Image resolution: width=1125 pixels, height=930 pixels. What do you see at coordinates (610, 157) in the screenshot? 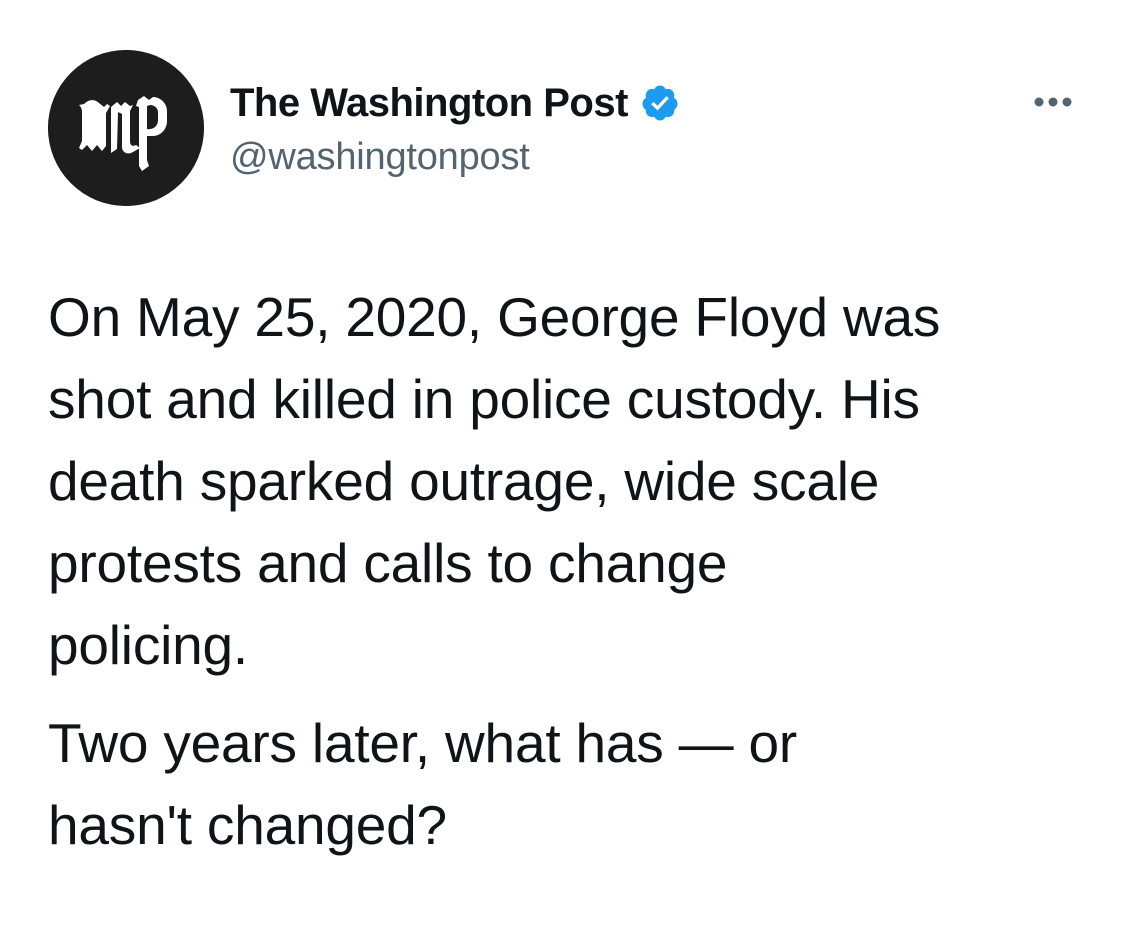
I see `user-handle: @washingtonpost` at bounding box center [610, 157].